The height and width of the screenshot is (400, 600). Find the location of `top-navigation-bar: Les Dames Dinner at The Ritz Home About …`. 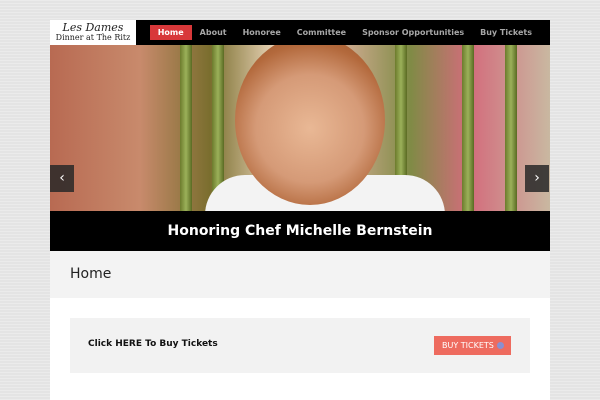

top-navigation-bar: Les Dames Dinner at The Ritz Home About … is located at coordinates (300, 32).